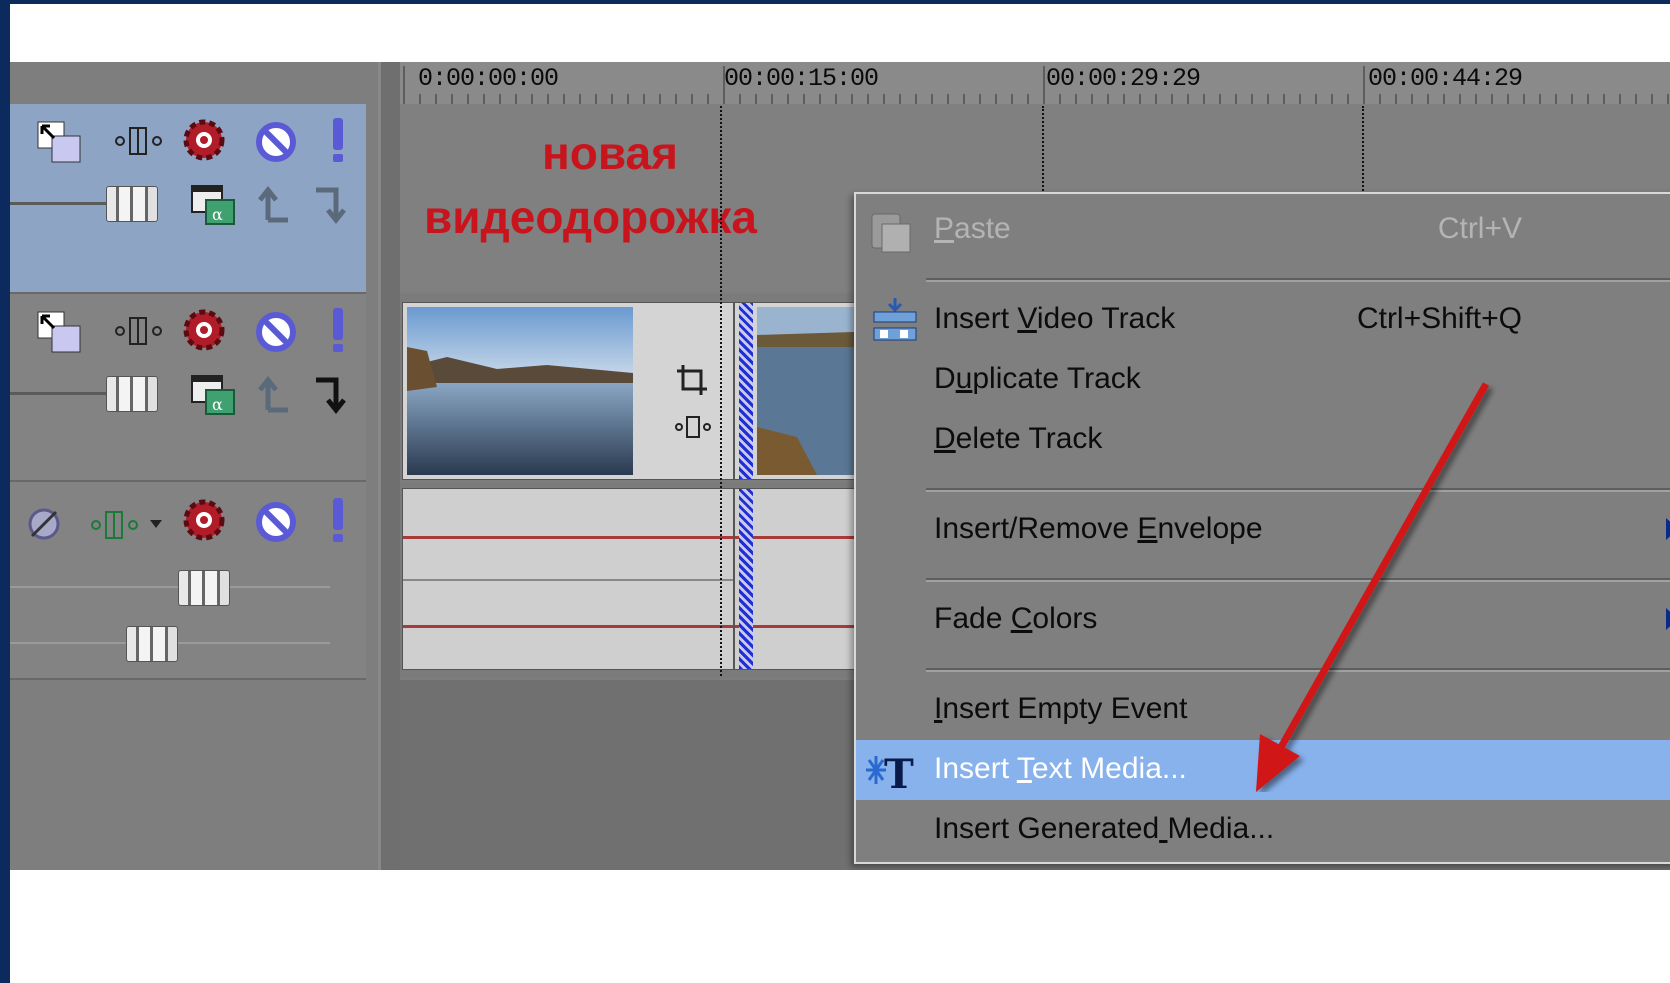 This screenshot has width=1670, height=983. Describe the element at coordinates (1298, 280) in the screenshot. I see `menu-separator` at that location.